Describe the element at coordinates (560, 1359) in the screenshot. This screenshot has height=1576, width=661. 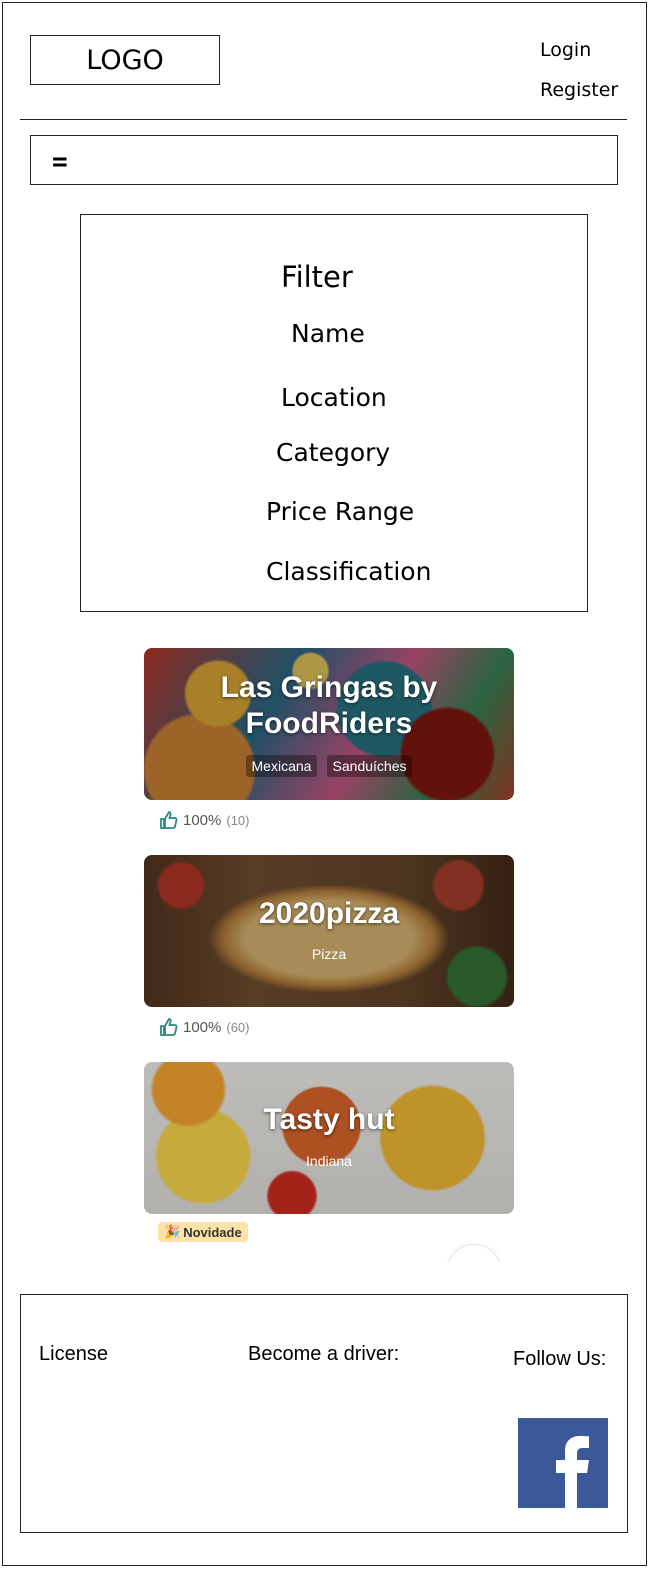
I see `follow-us-label: Follow Us:` at that location.